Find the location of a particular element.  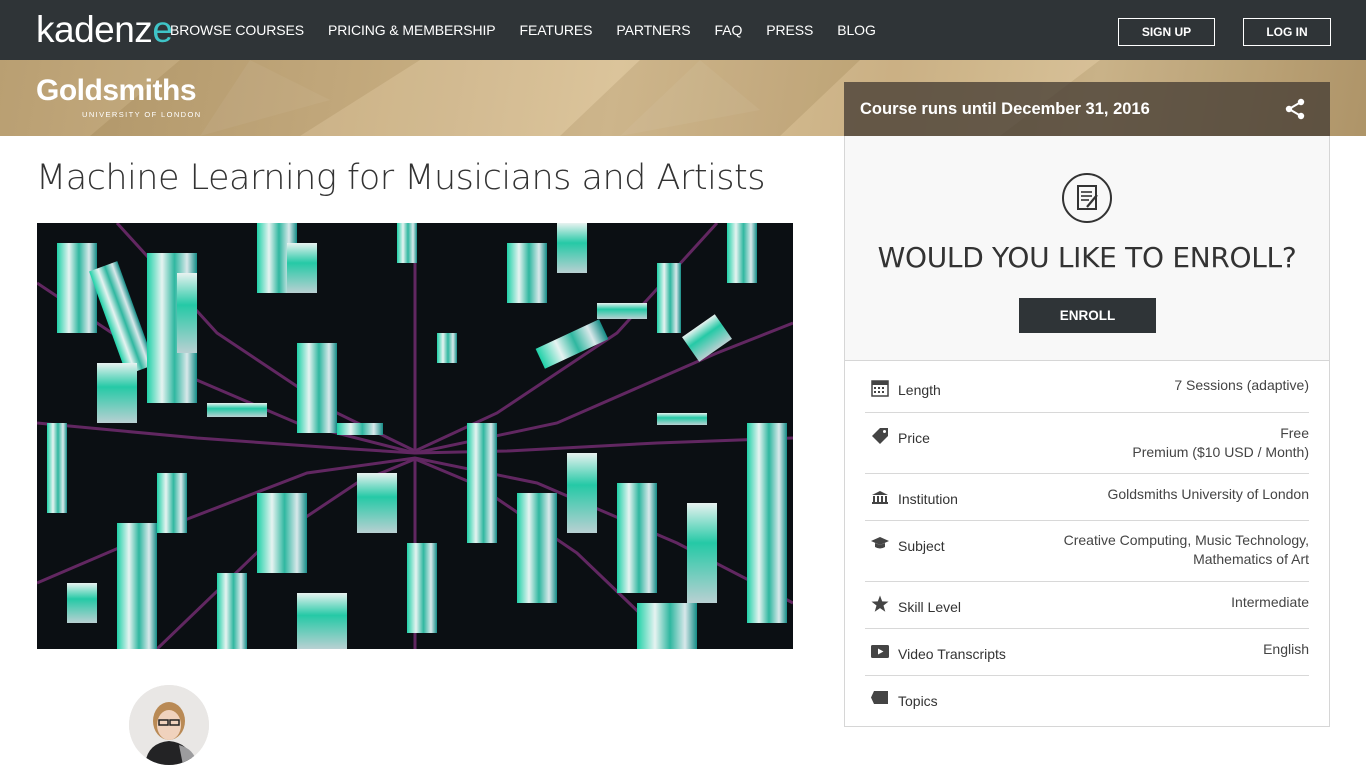

log-in-button: LOG IN is located at coordinates (1287, 32).